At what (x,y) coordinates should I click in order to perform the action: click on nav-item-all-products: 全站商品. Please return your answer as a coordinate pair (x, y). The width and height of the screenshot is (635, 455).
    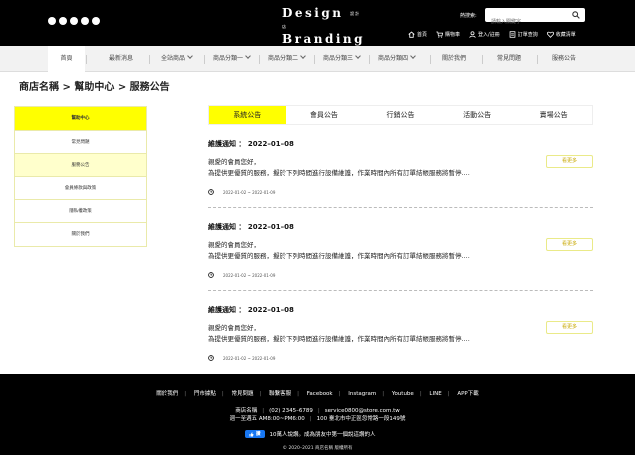
    Looking at the image, I should click on (177, 59).